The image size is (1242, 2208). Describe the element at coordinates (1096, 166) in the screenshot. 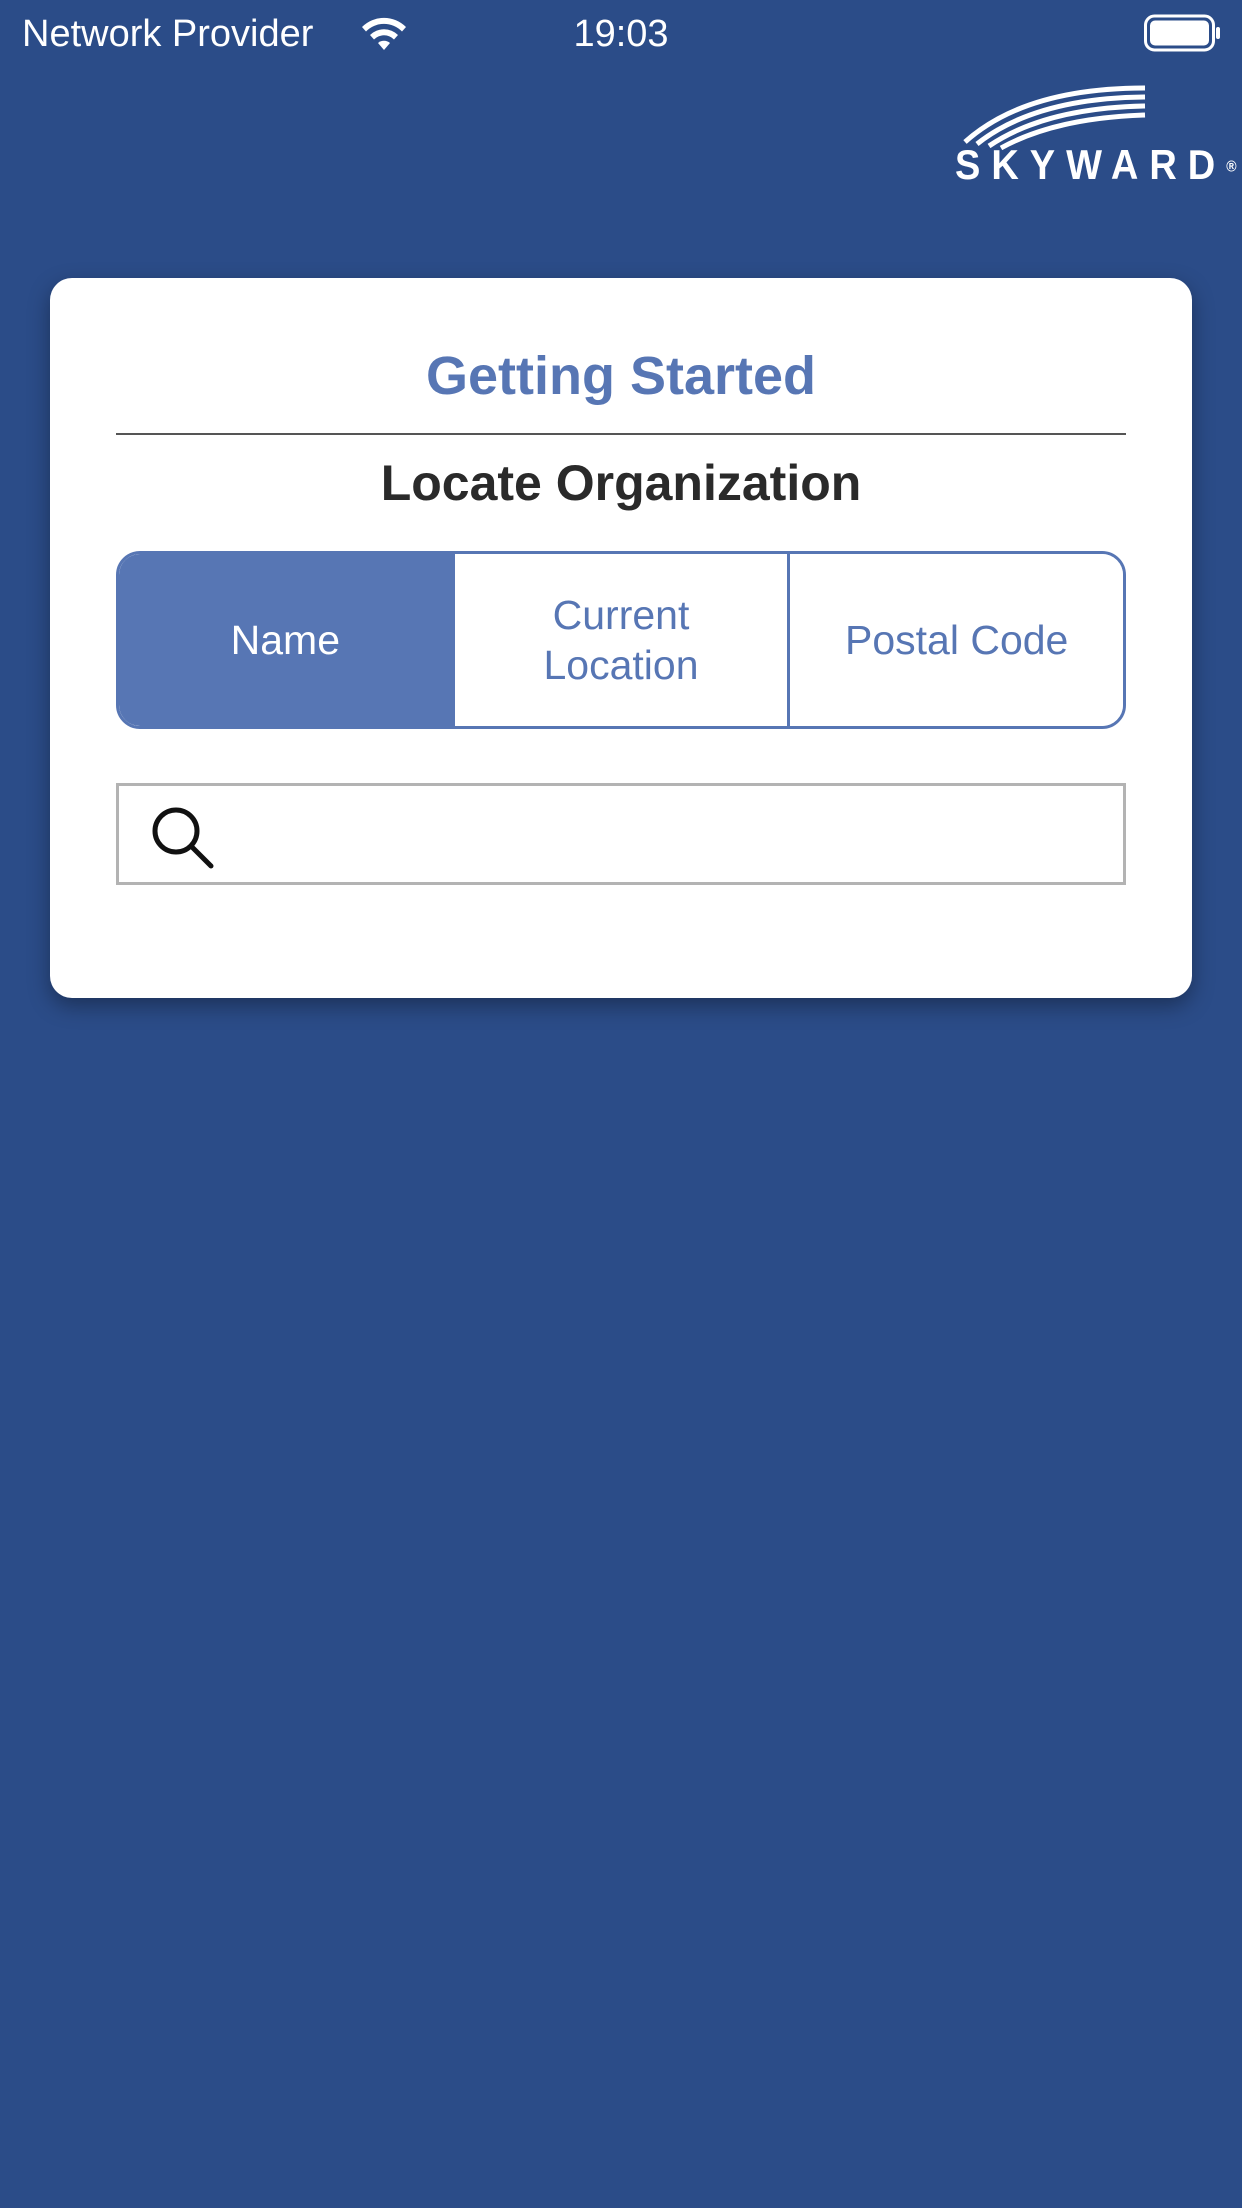

I see `logo-wordmark: SKYWARD®` at that location.